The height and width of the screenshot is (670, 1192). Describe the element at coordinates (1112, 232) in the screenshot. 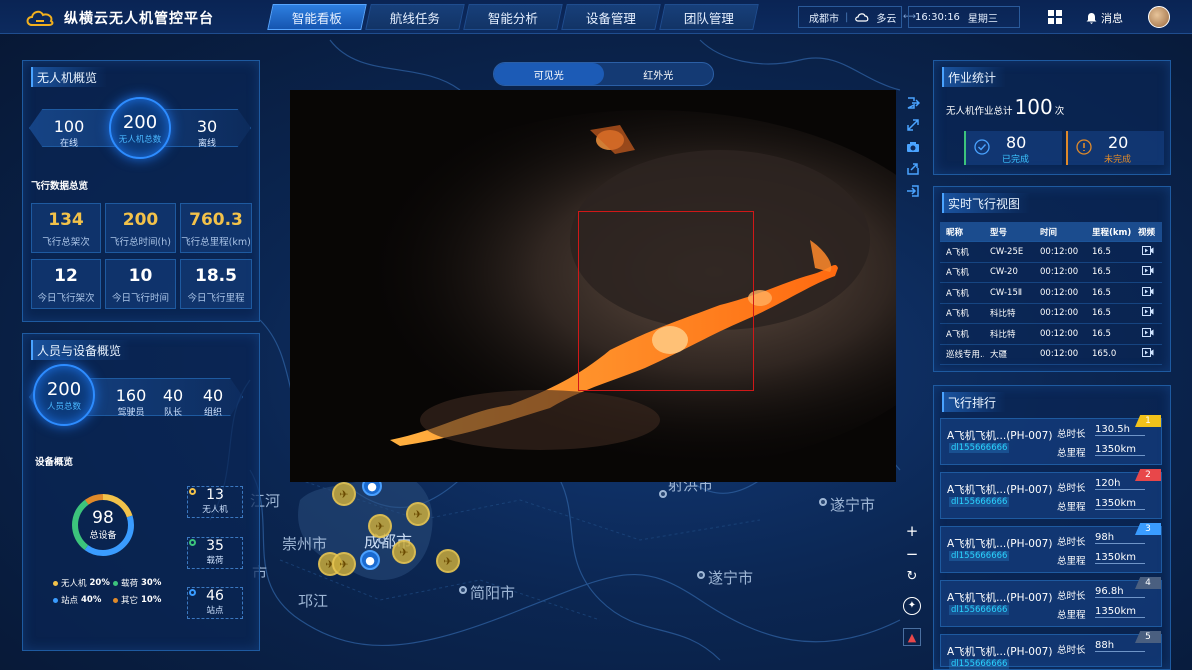

I see `column-header: 里程(km)` at that location.